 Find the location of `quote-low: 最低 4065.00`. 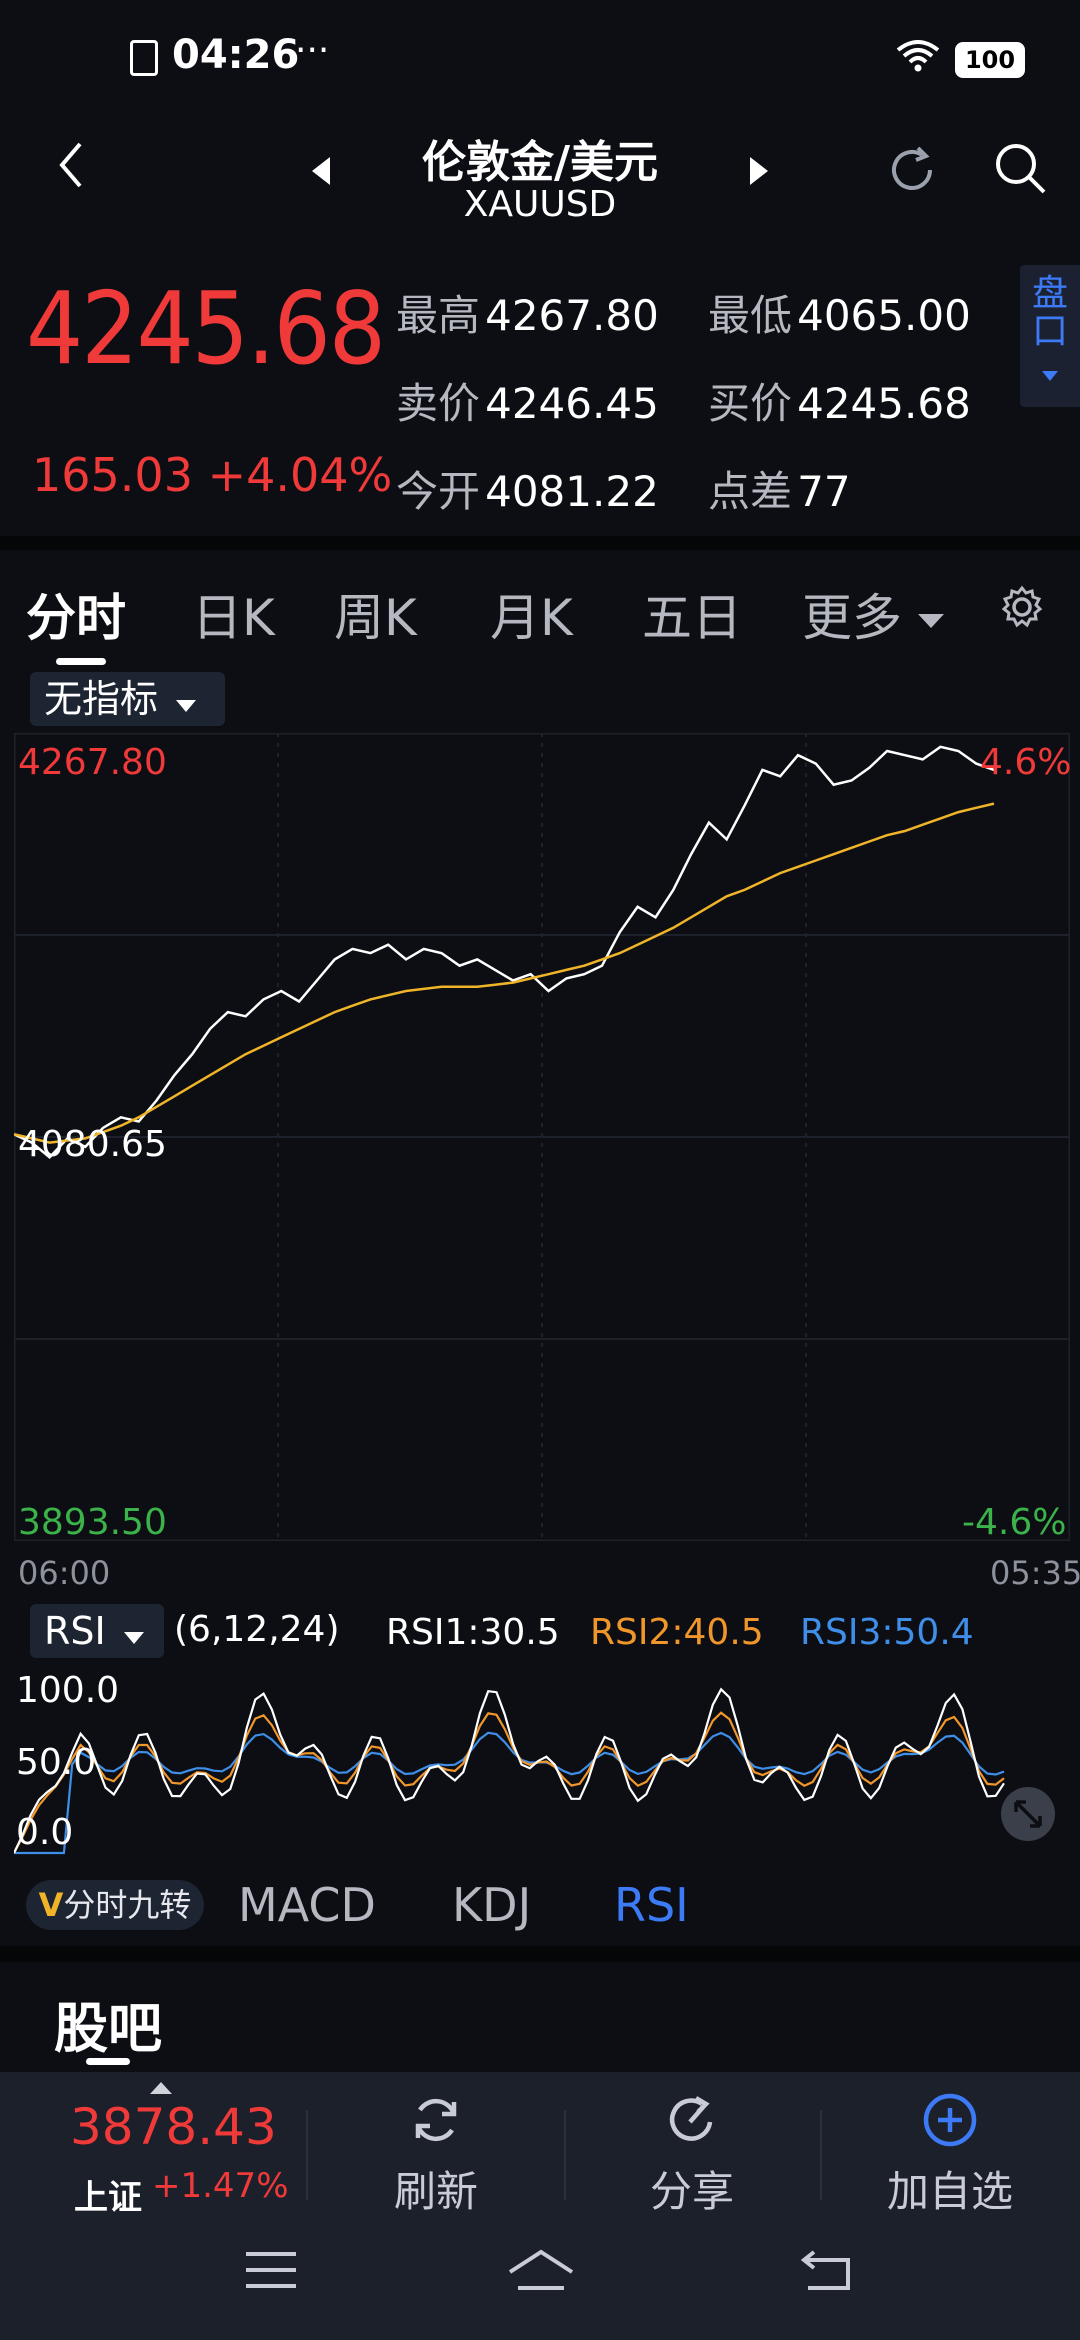

quote-low: 最低 4065.00 is located at coordinates (839, 312).